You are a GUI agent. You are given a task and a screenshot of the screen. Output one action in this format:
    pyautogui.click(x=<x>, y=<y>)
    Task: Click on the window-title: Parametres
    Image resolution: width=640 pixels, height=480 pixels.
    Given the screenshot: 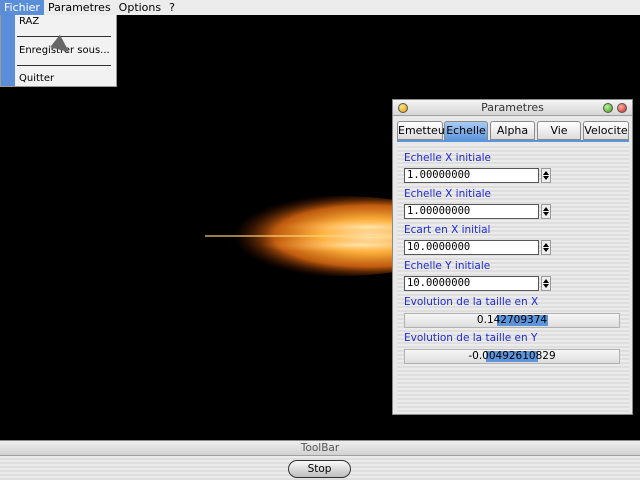 What is the action you would take?
    pyautogui.click(x=512, y=107)
    